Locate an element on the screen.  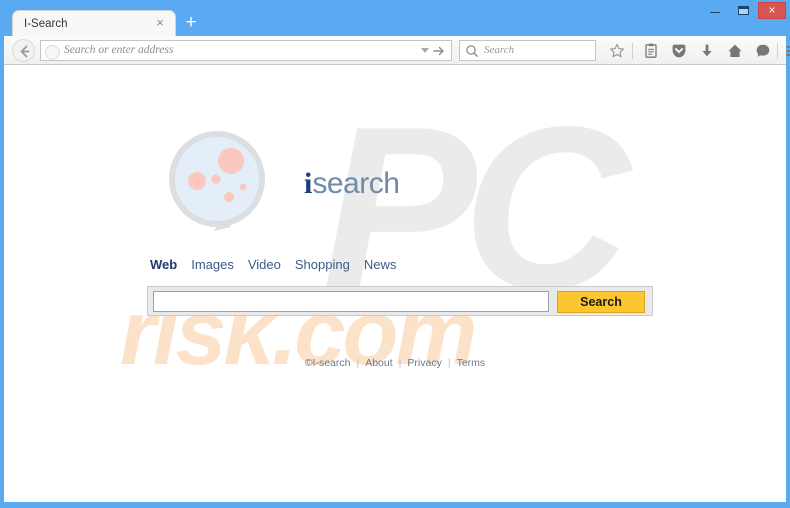
go-arrow-icon is located at coordinates (439, 51).